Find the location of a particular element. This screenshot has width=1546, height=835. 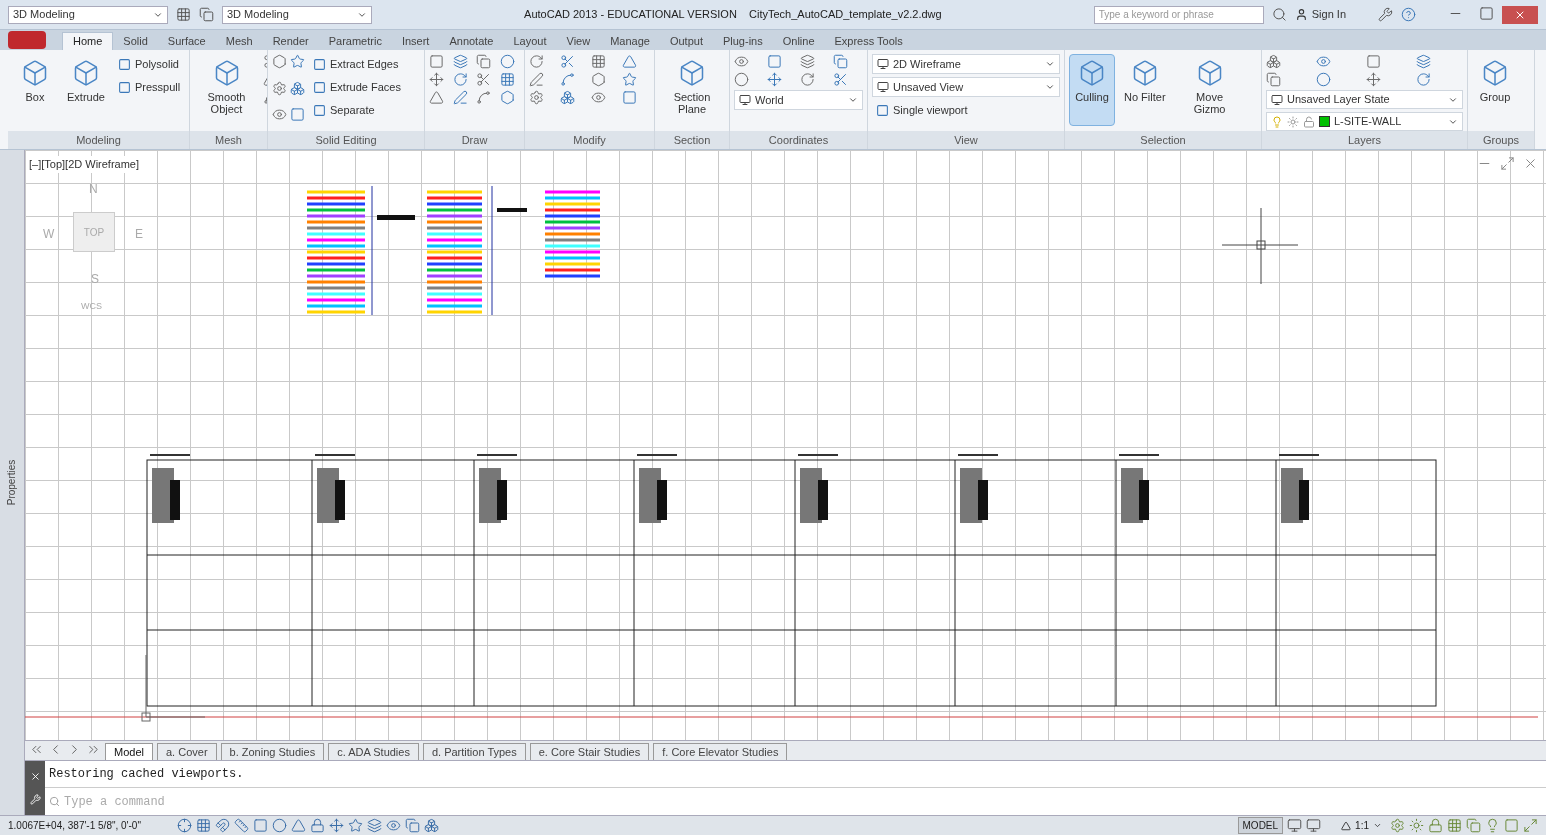

panel-title: Solid Editing is located at coordinates (346, 140).